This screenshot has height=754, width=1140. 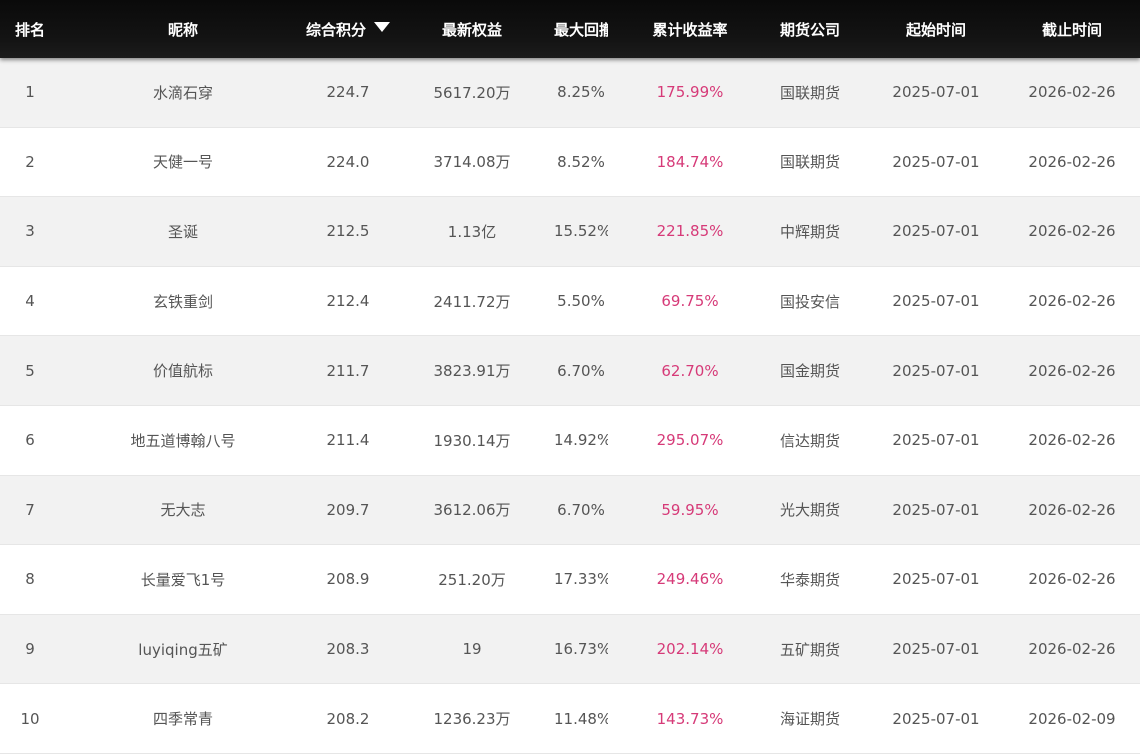 I want to click on cell-score: 208.2, so click(x=348, y=718).